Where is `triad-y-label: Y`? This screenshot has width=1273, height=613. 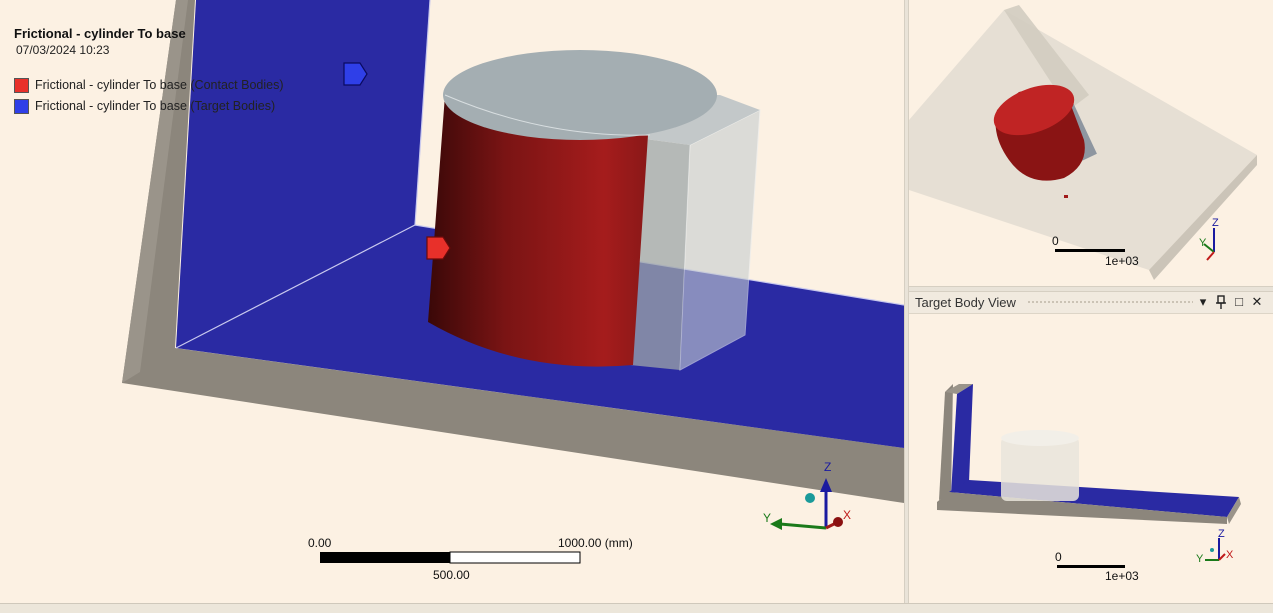
triad-y-label: Y is located at coordinates (767, 518).